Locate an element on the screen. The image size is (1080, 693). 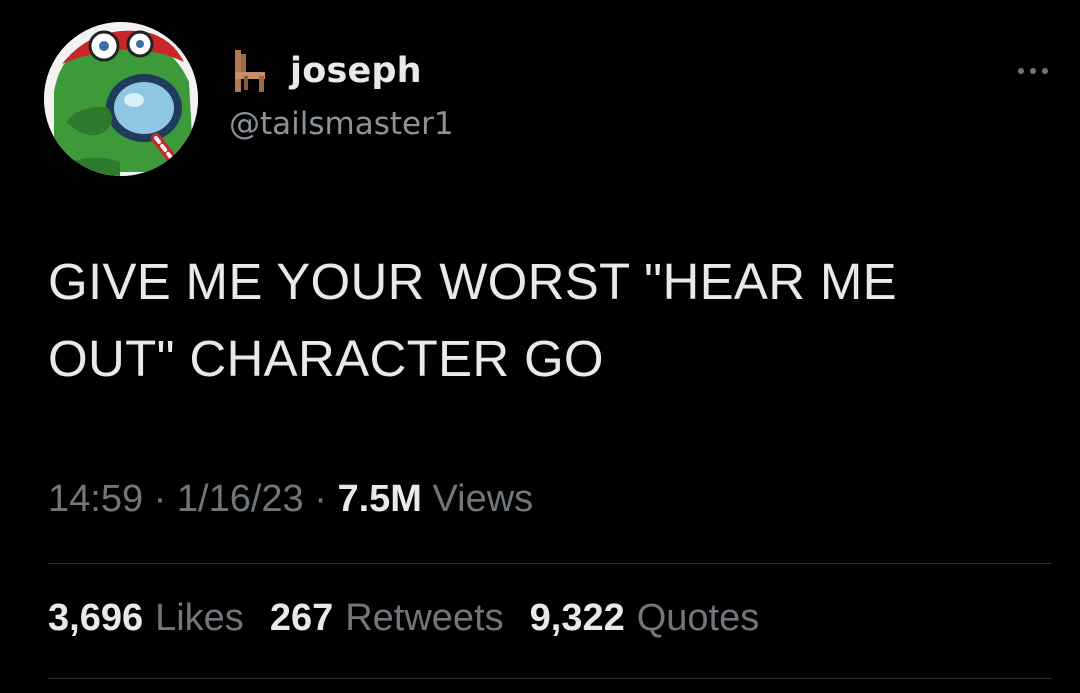
avatar is located at coordinates (121, 99).